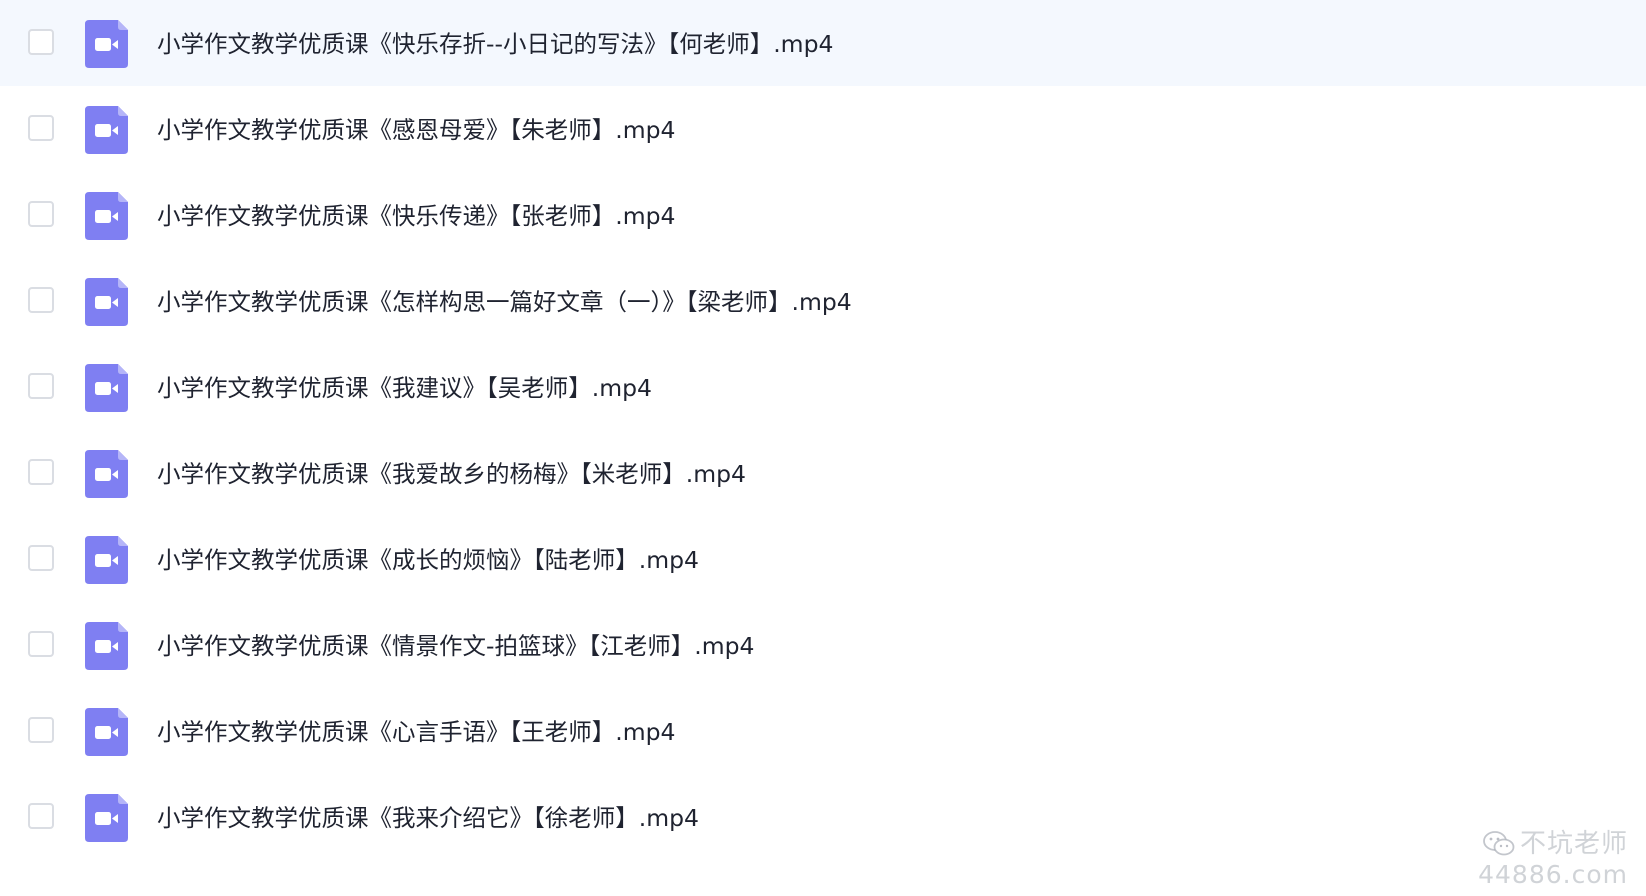 Image resolution: width=1646 pixels, height=896 pixels. What do you see at coordinates (823, 474) in the screenshot?
I see `file-row: 小学作文教学优质课《我爱故乡的杨梅》【米老师】.mp4` at bounding box center [823, 474].